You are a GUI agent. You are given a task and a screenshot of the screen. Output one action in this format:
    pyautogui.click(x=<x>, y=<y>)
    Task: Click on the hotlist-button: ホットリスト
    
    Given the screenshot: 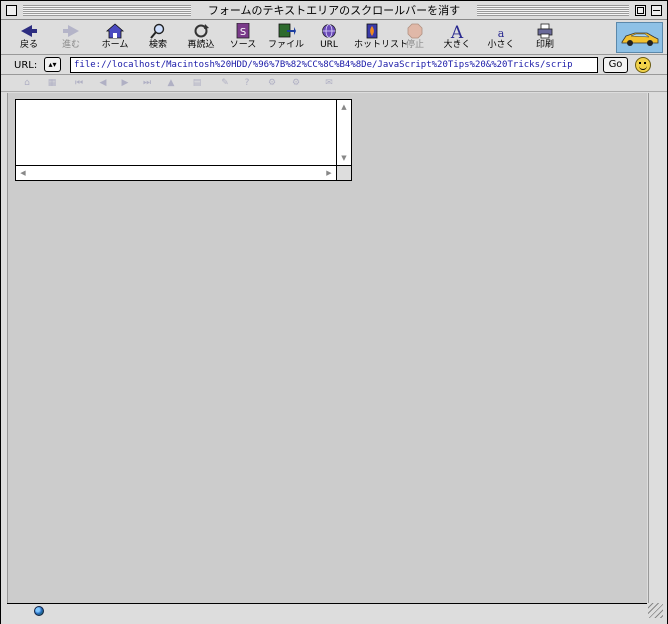 What is the action you would take?
    pyautogui.click(x=381, y=38)
    